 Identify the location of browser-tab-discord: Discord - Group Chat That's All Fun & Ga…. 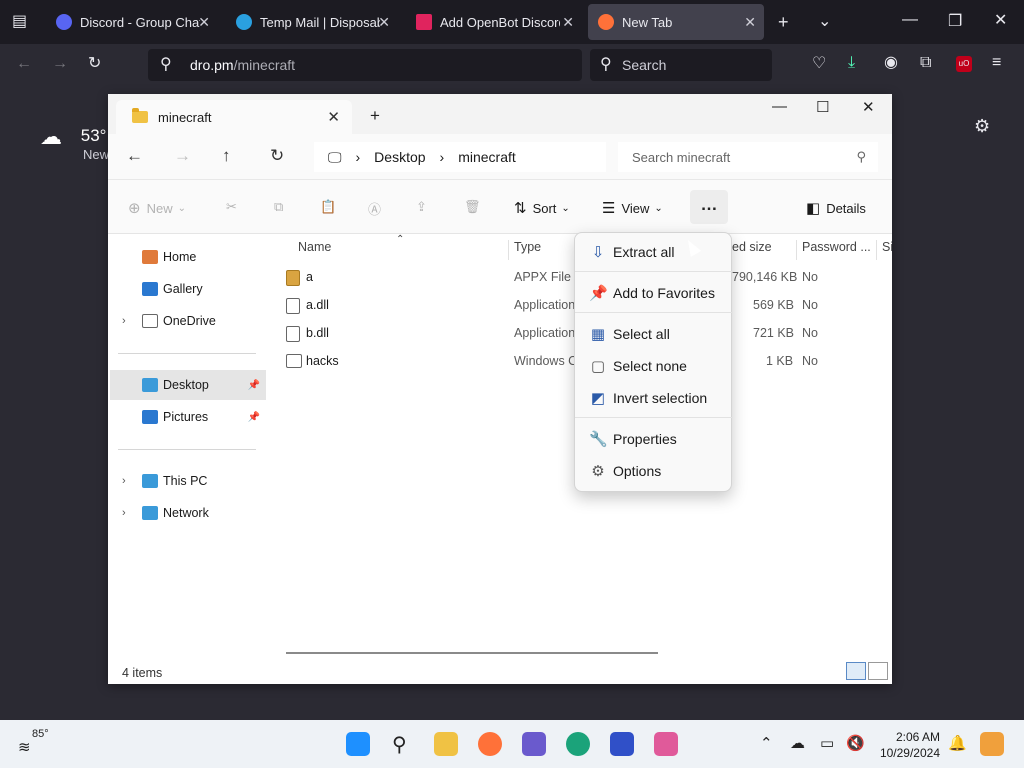
(132, 22).